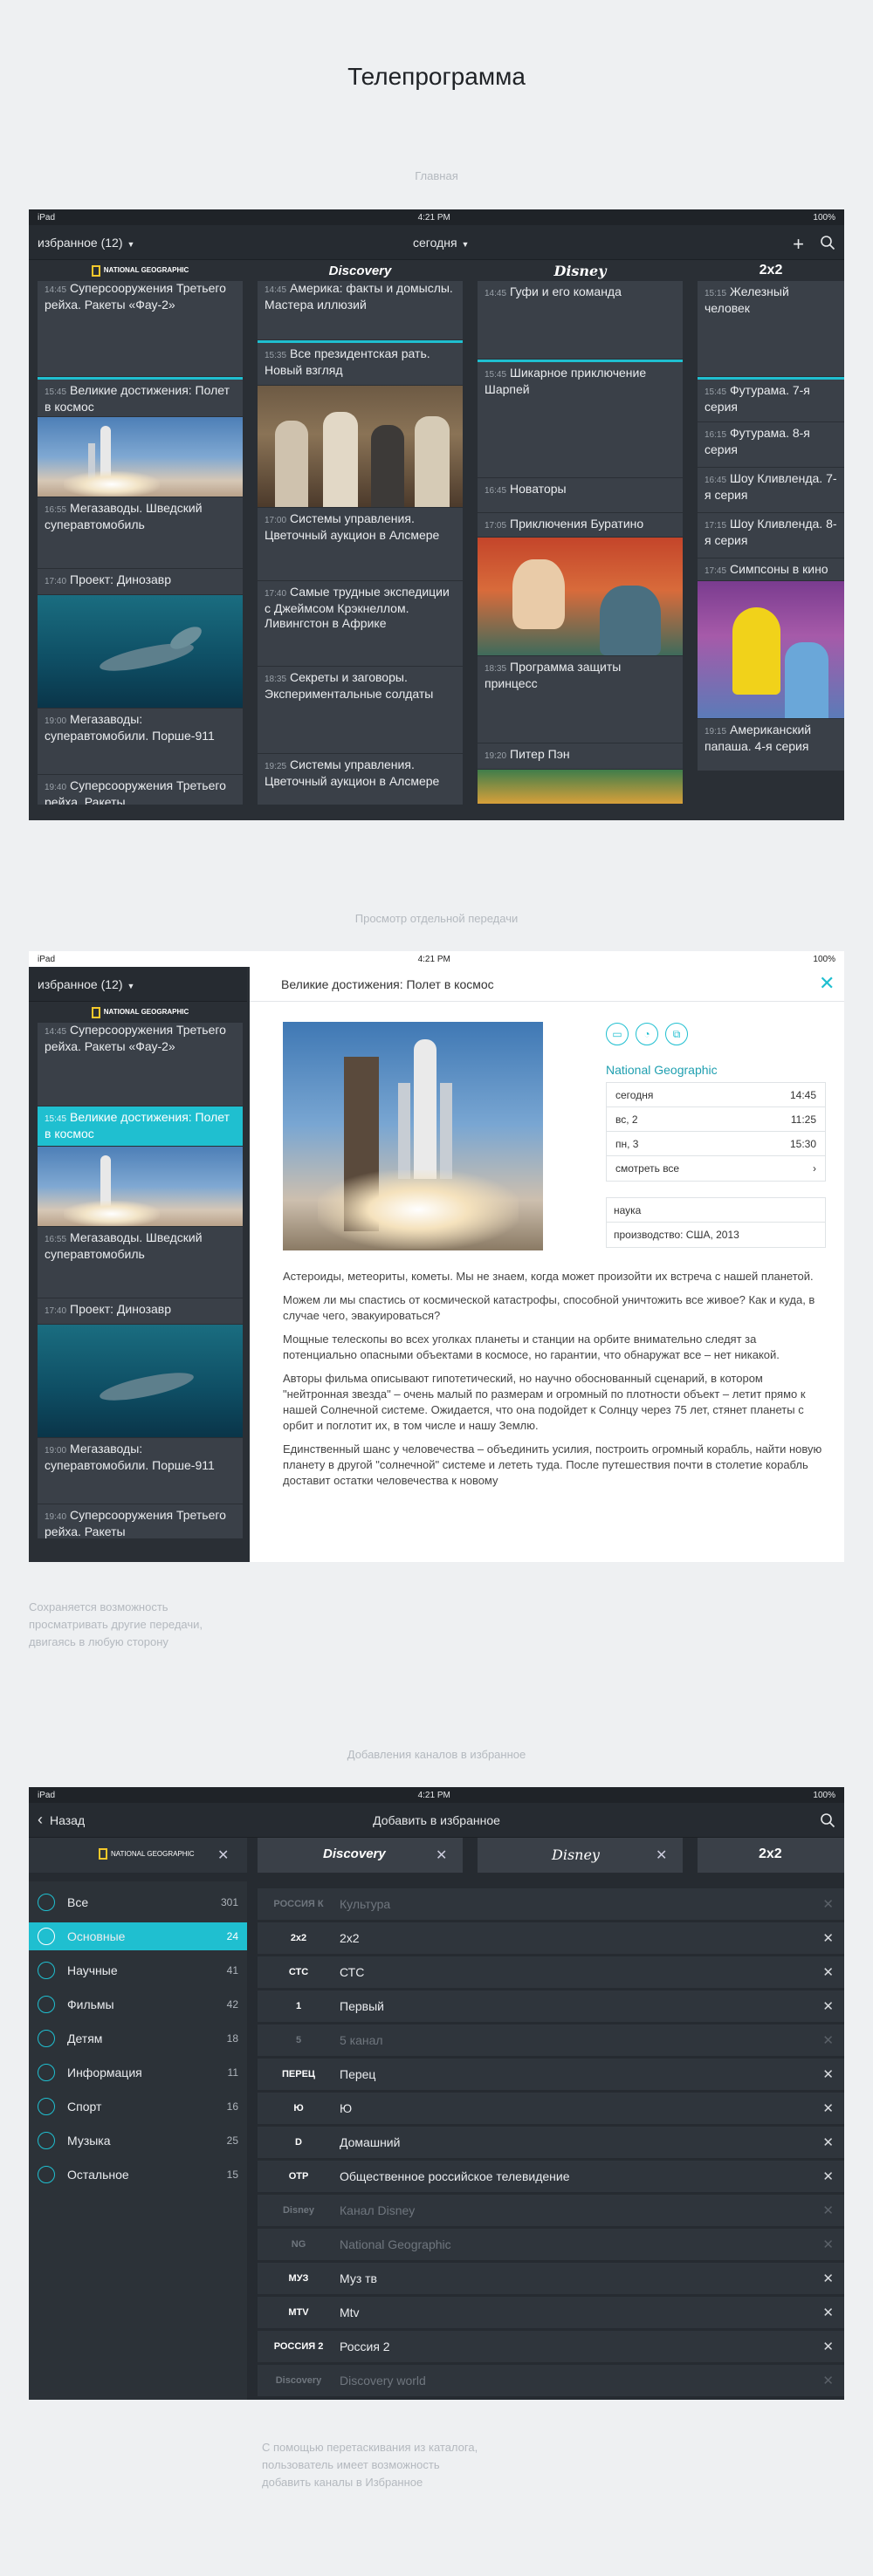 The width and height of the screenshot is (873, 2576). Describe the element at coordinates (580, 320) in the screenshot. I see `program-cell: 14:45 Гуфи и его команда` at that location.